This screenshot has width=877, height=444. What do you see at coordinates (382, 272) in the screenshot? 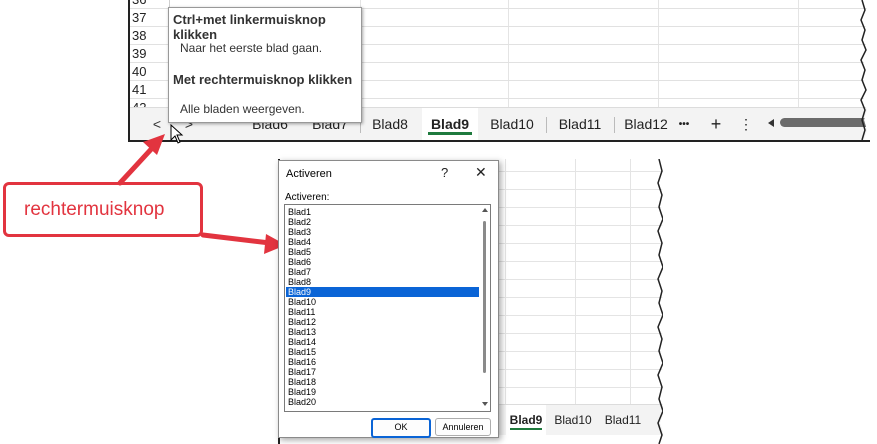
I see `list-item: Blad7` at bounding box center [382, 272].